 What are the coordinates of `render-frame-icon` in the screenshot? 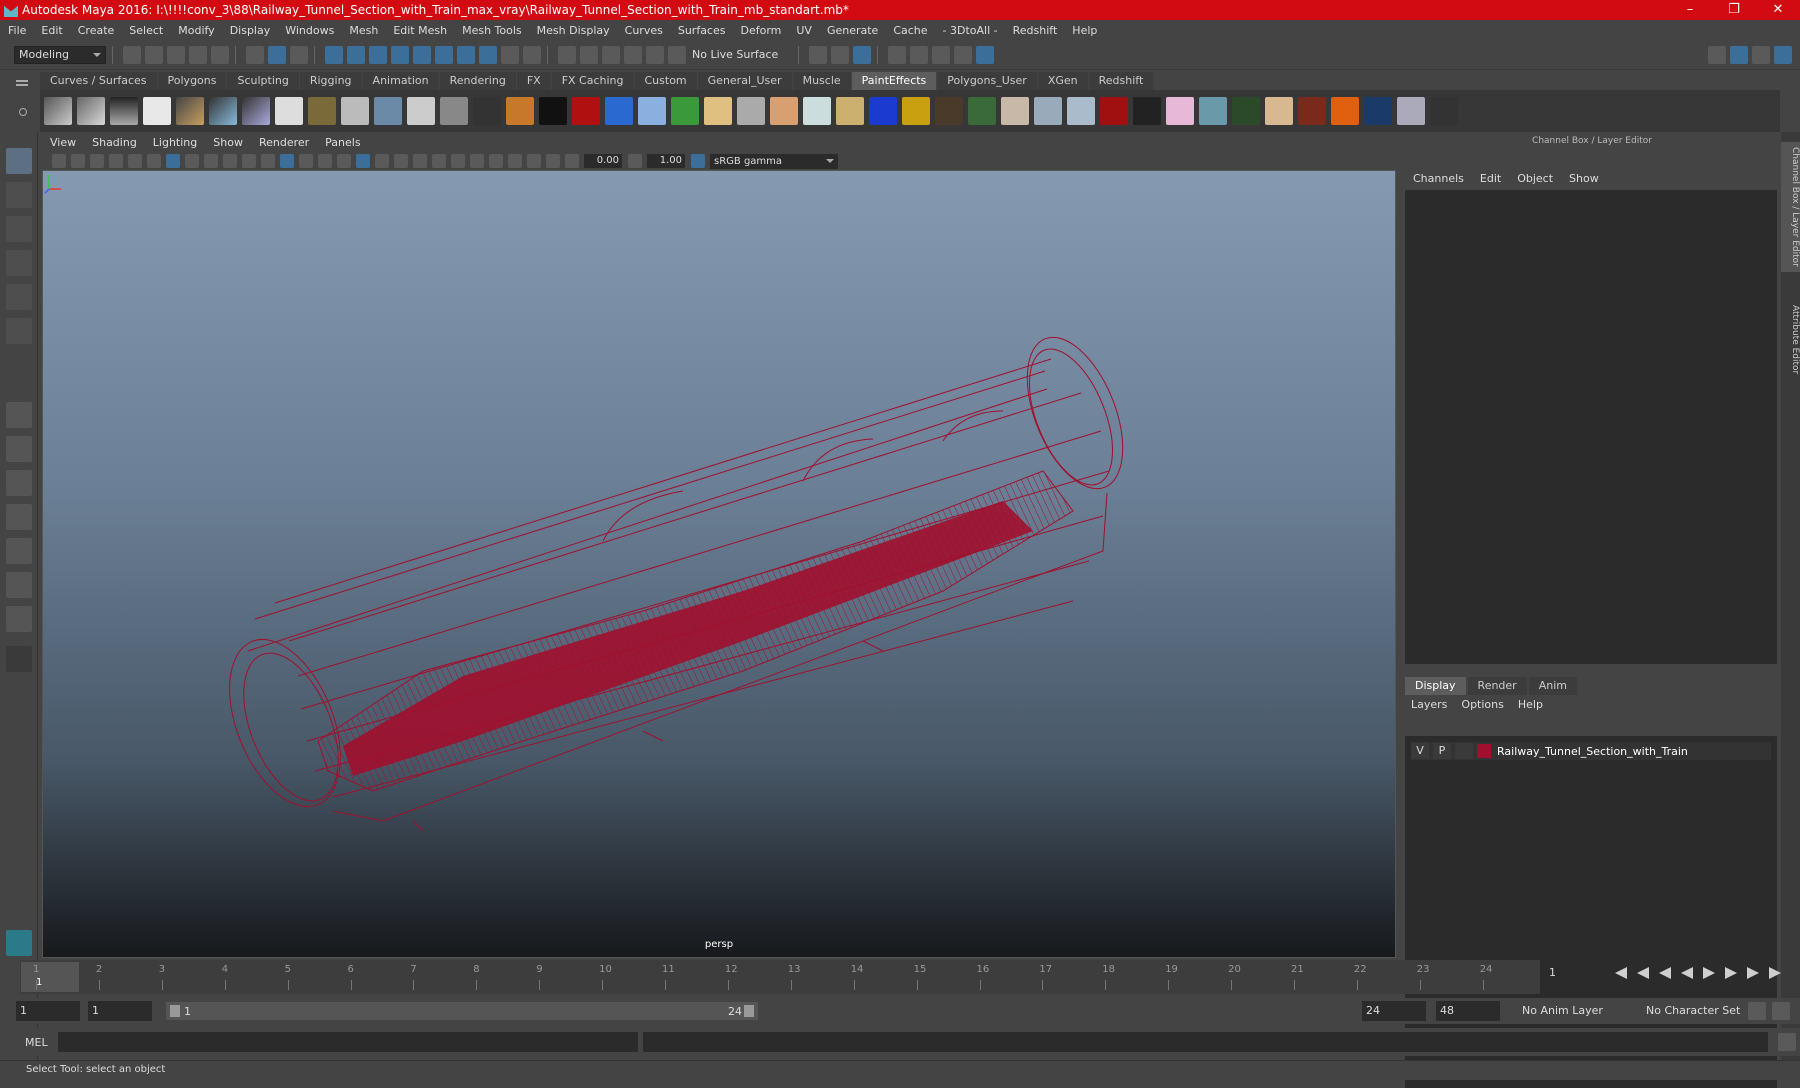 It's located at (919, 54).